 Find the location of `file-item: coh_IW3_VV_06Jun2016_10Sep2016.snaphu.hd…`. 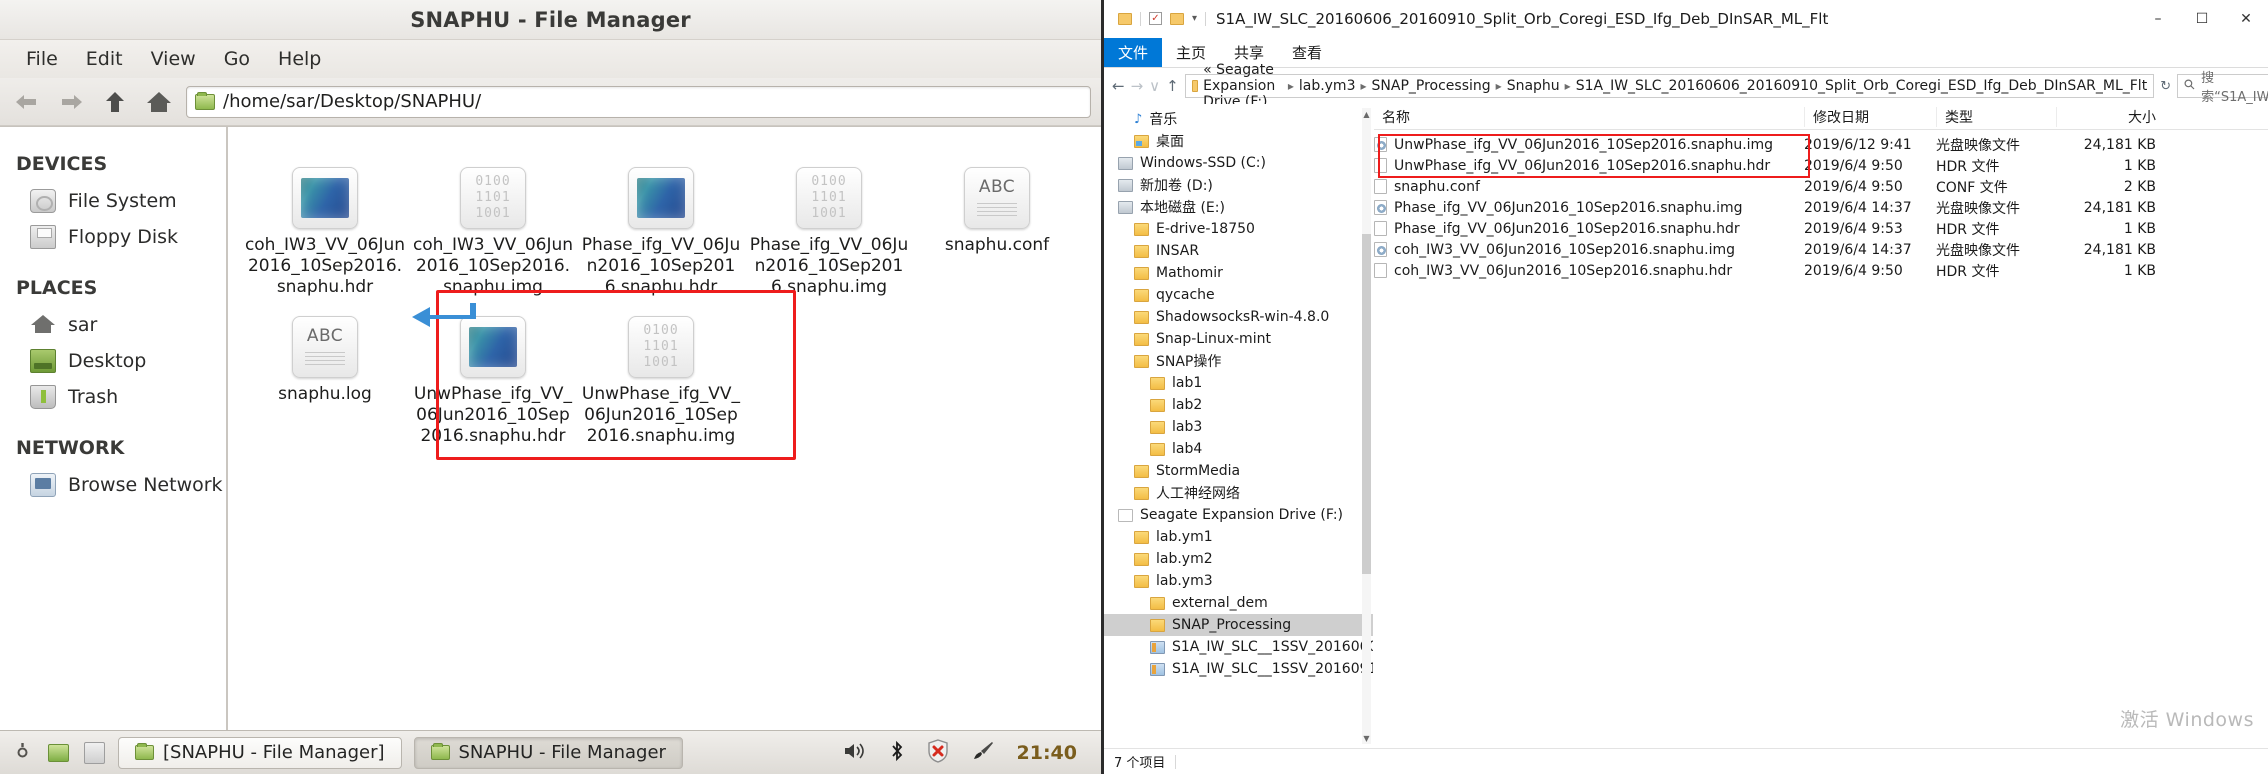

file-item: coh_IW3_VV_06Jun2016_10Sep2016.snaphu.hd… is located at coordinates (325, 225).